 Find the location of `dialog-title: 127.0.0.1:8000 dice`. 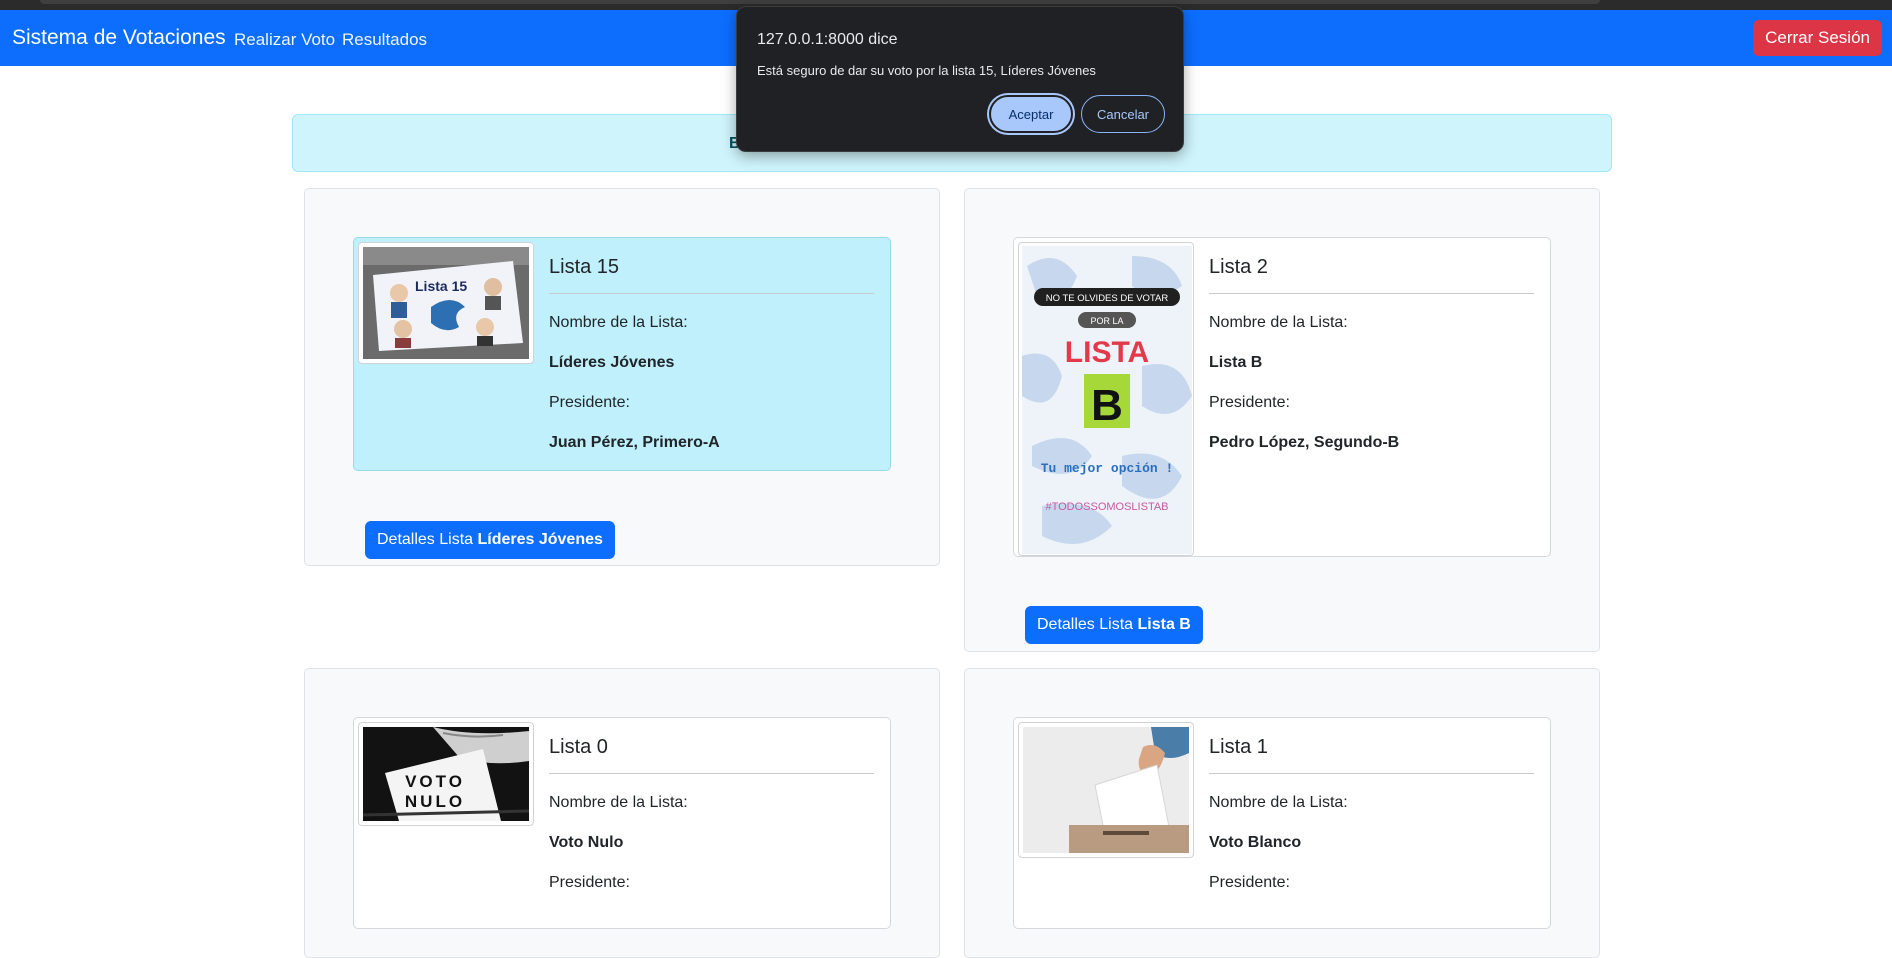

dialog-title: 127.0.0.1:8000 dice is located at coordinates (827, 39).